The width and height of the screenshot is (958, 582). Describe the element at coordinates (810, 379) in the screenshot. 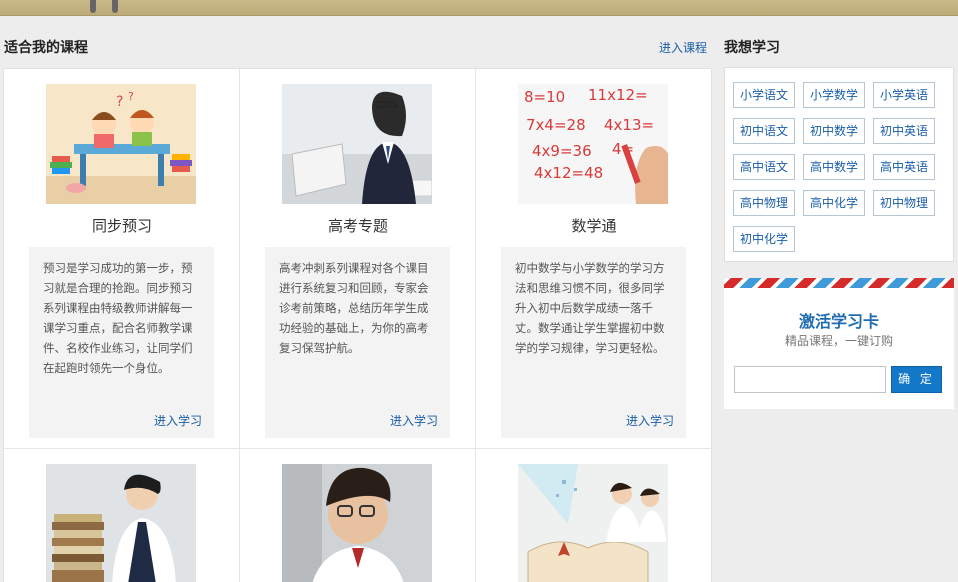

I see `card-code-input` at that location.